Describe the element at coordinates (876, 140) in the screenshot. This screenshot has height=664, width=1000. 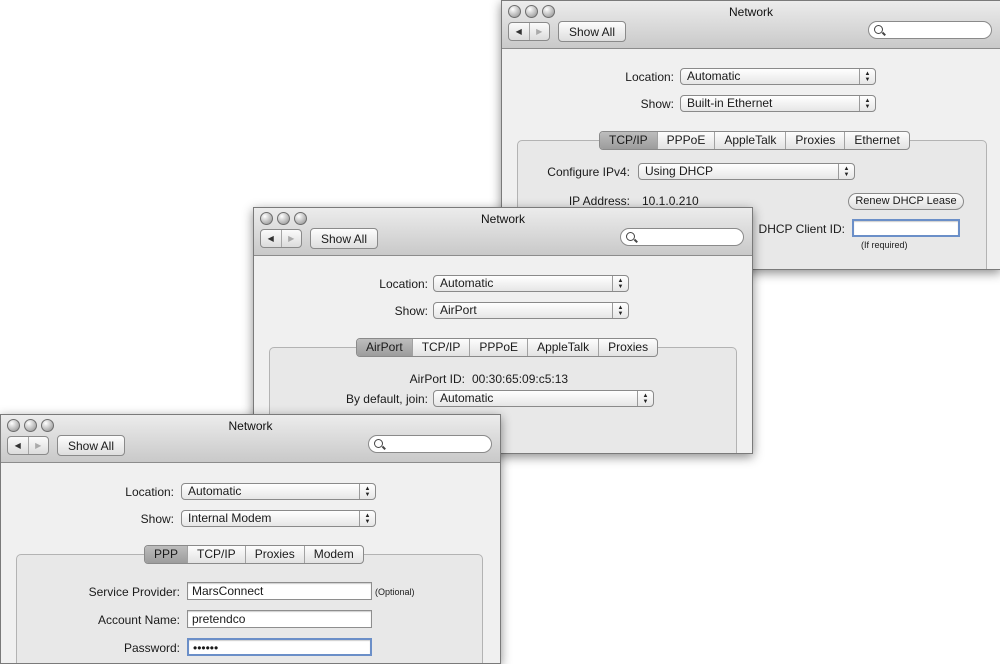
I see `tab-ethernet: Ethernet` at that location.